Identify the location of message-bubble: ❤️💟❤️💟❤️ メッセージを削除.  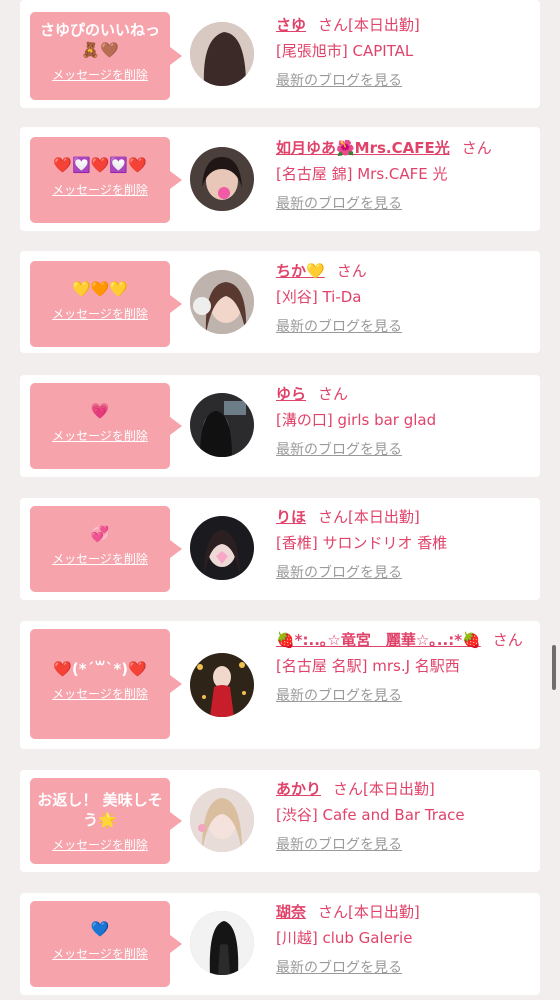
(106, 180).